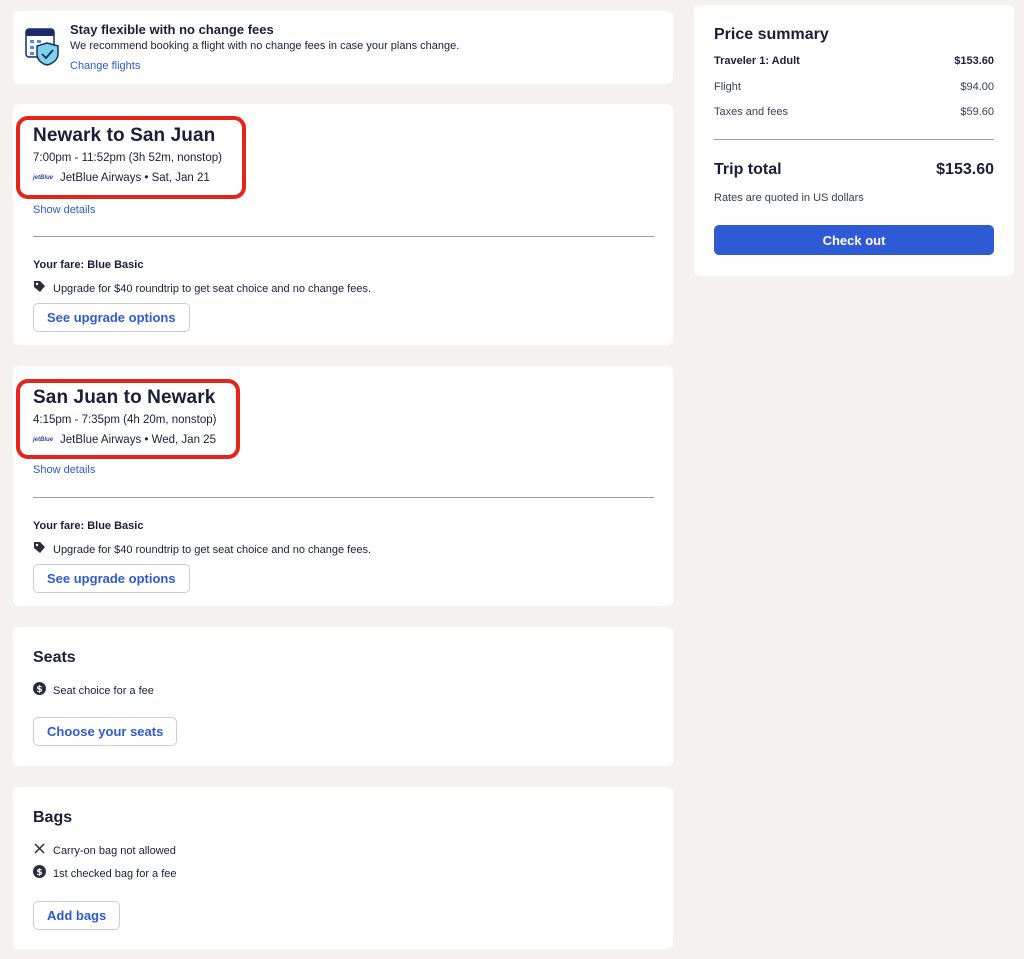 This screenshot has height=959, width=1024. I want to click on traveler-amount: $153.60, so click(974, 61).